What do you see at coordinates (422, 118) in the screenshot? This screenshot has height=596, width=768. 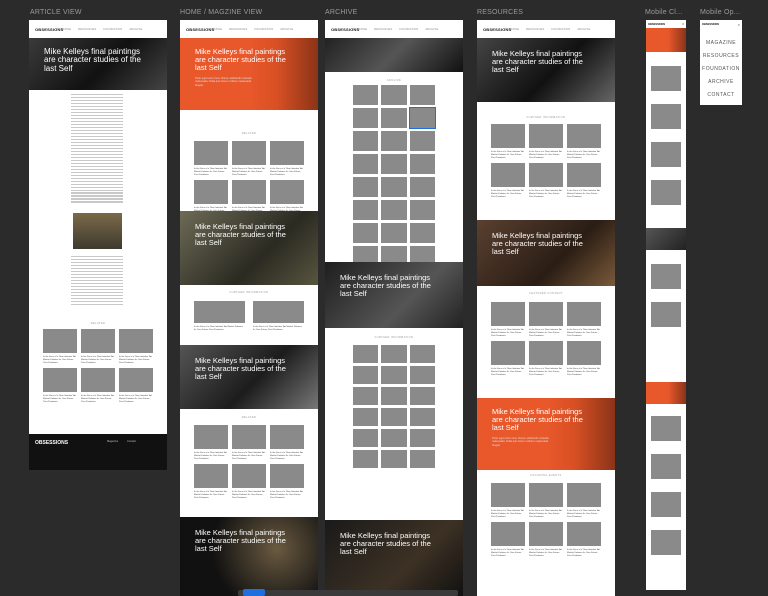 I see `archive-item-selected` at bounding box center [422, 118].